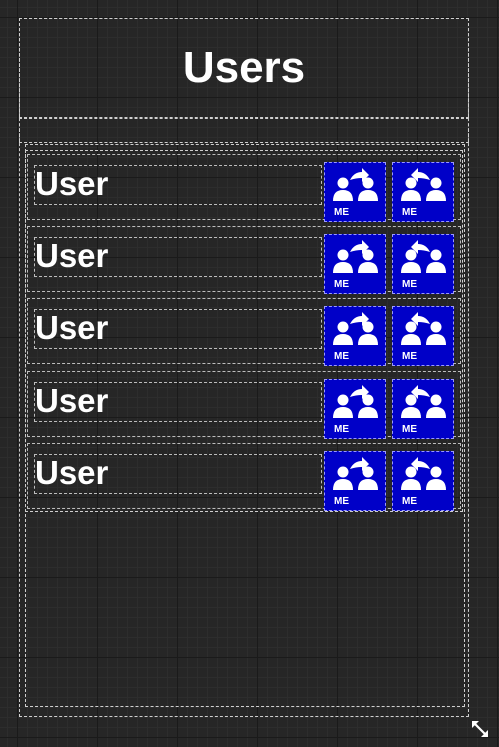 This screenshot has height=747, width=499. Describe the element at coordinates (480, 729) in the screenshot. I see `resize-handle-icon` at that location.